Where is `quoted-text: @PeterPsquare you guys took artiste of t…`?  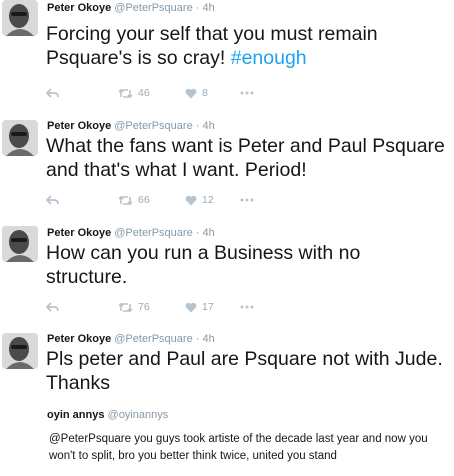
quoted-text: @PeterPsquare you guys took artiste of t… is located at coordinates (238, 447).